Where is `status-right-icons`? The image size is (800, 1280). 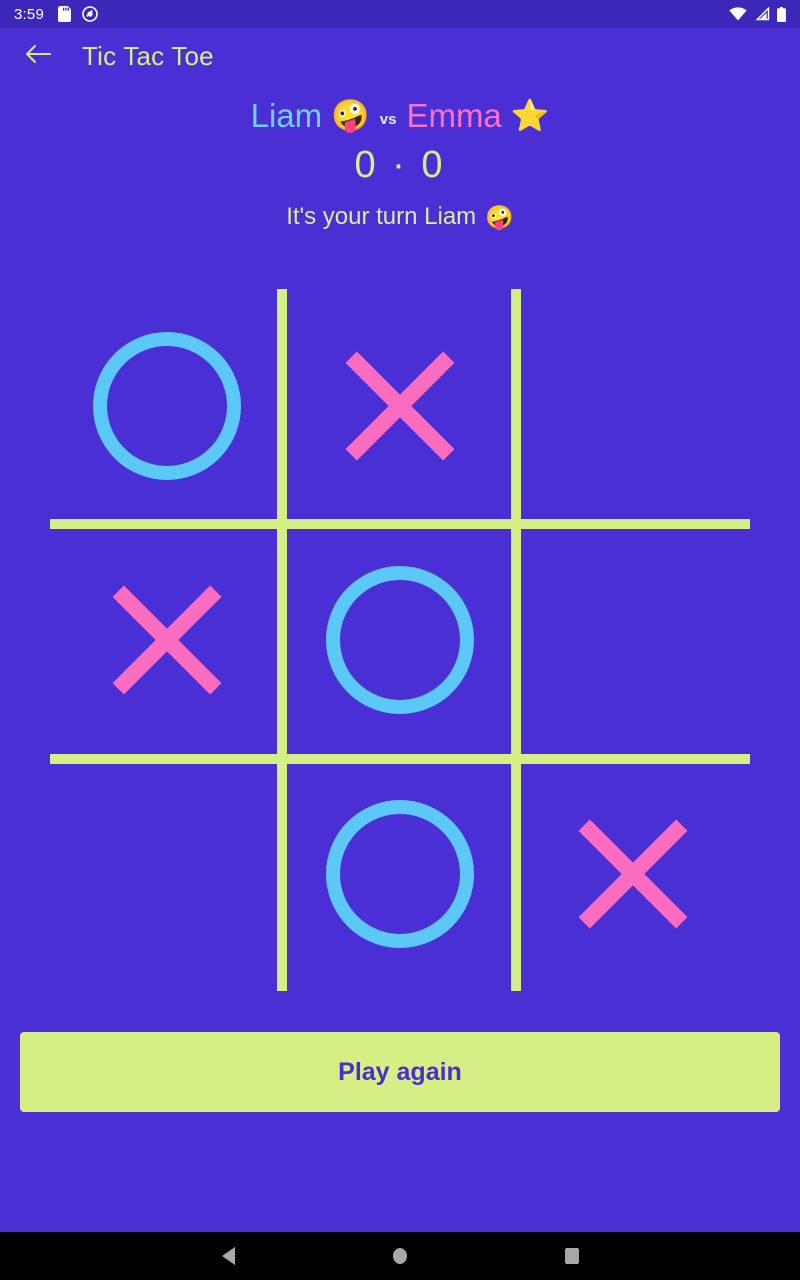
status-right-icons is located at coordinates (757, 14).